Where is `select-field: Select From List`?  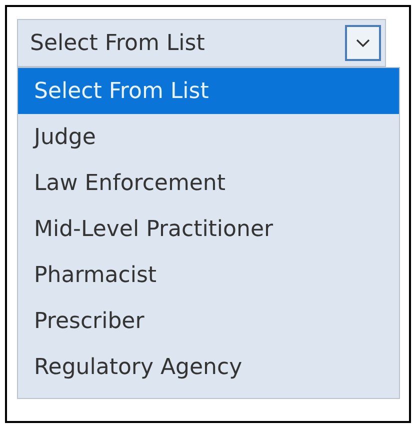 select-field: Select From List is located at coordinates (201, 43).